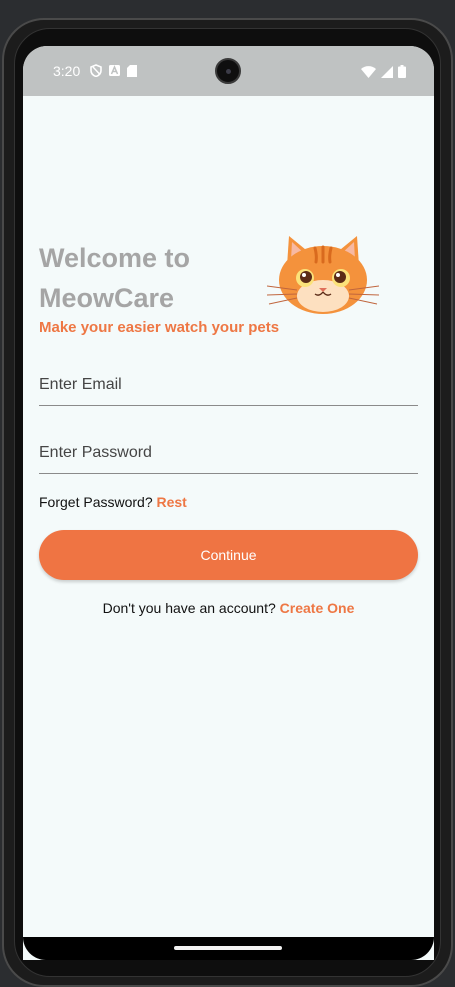 This screenshot has height=987, width=455. Describe the element at coordinates (228, 555) in the screenshot. I see `continue-button: Continue` at that location.